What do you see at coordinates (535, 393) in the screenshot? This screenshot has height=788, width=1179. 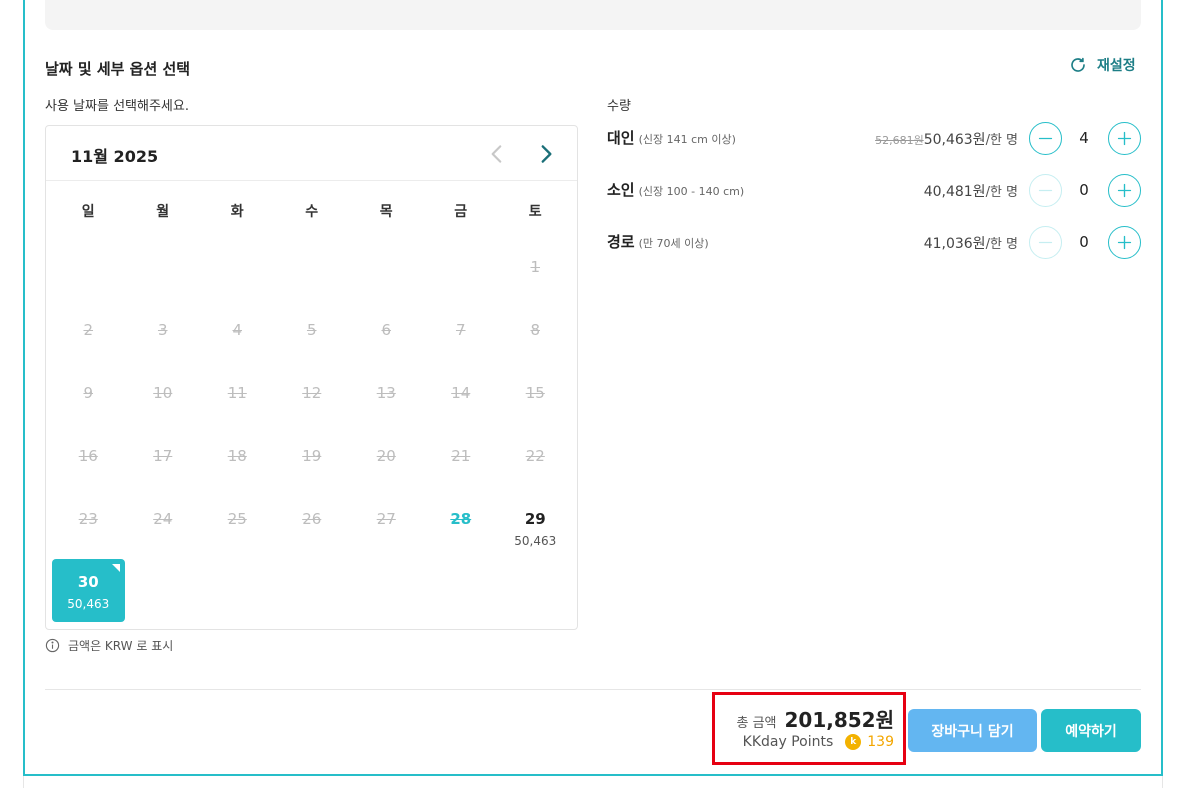 I see `calendar-day-number: 15` at bounding box center [535, 393].